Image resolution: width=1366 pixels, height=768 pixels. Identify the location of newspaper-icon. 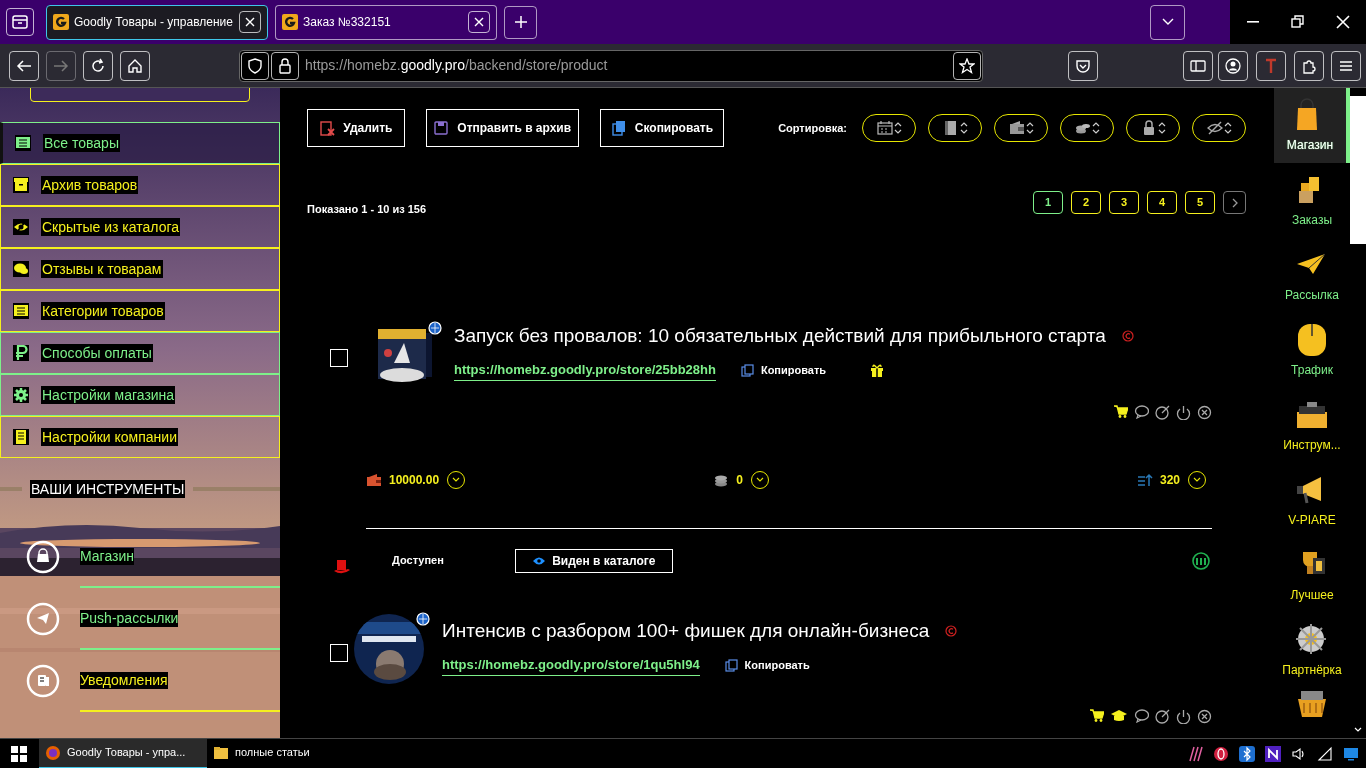
(43, 681).